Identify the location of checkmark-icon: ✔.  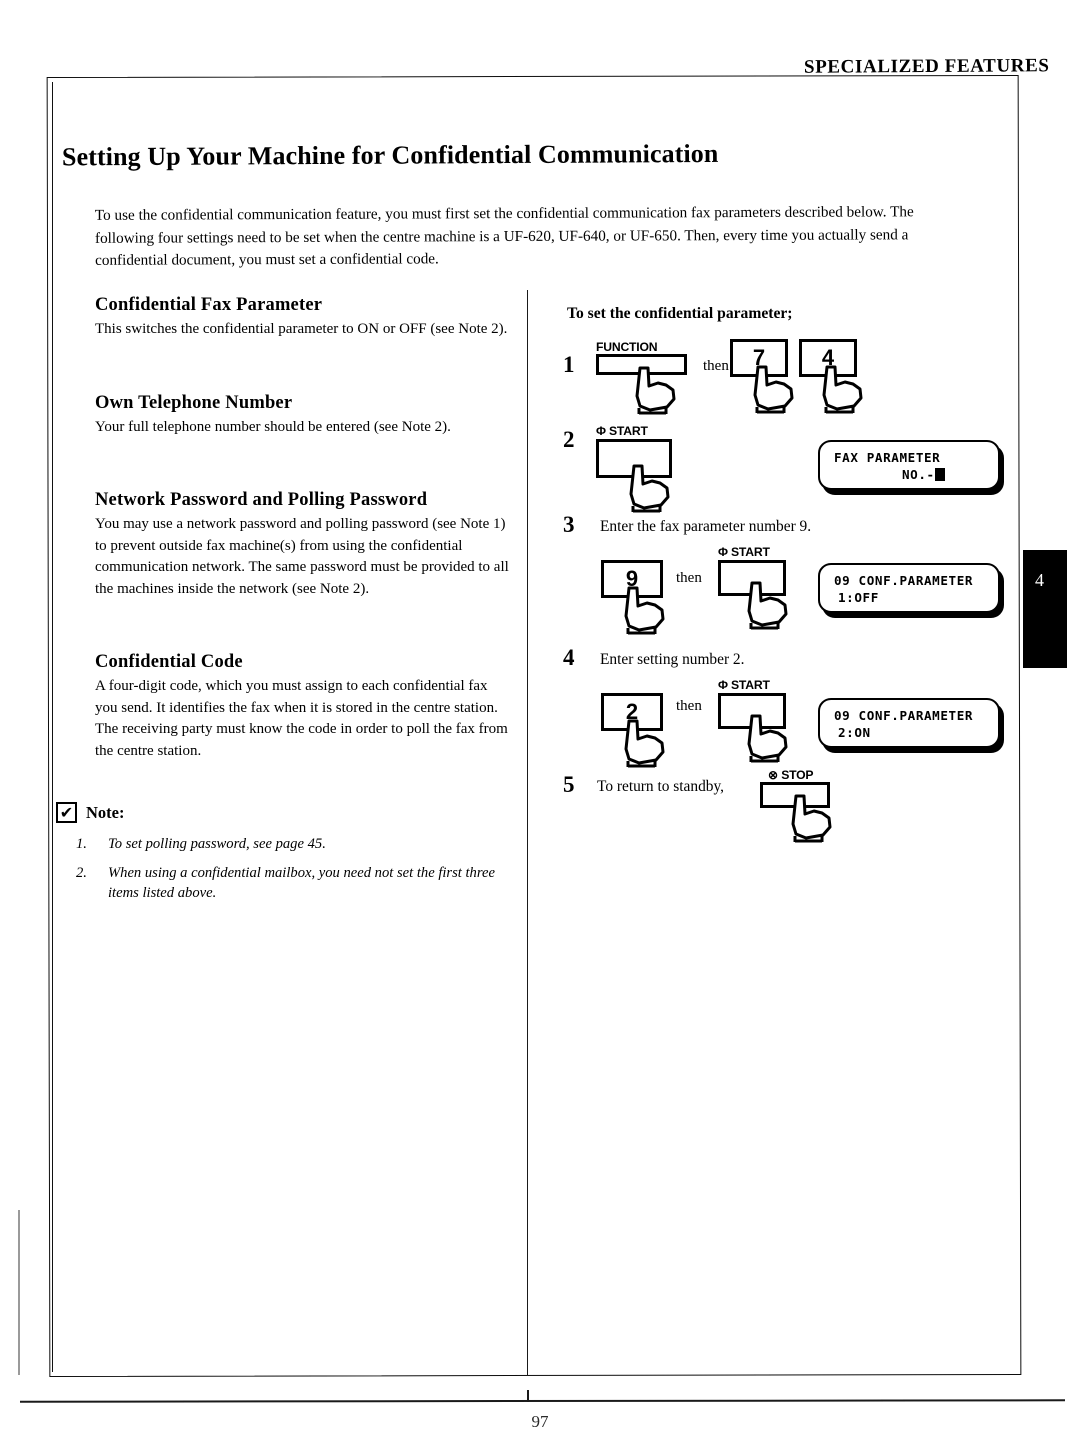
(66, 812).